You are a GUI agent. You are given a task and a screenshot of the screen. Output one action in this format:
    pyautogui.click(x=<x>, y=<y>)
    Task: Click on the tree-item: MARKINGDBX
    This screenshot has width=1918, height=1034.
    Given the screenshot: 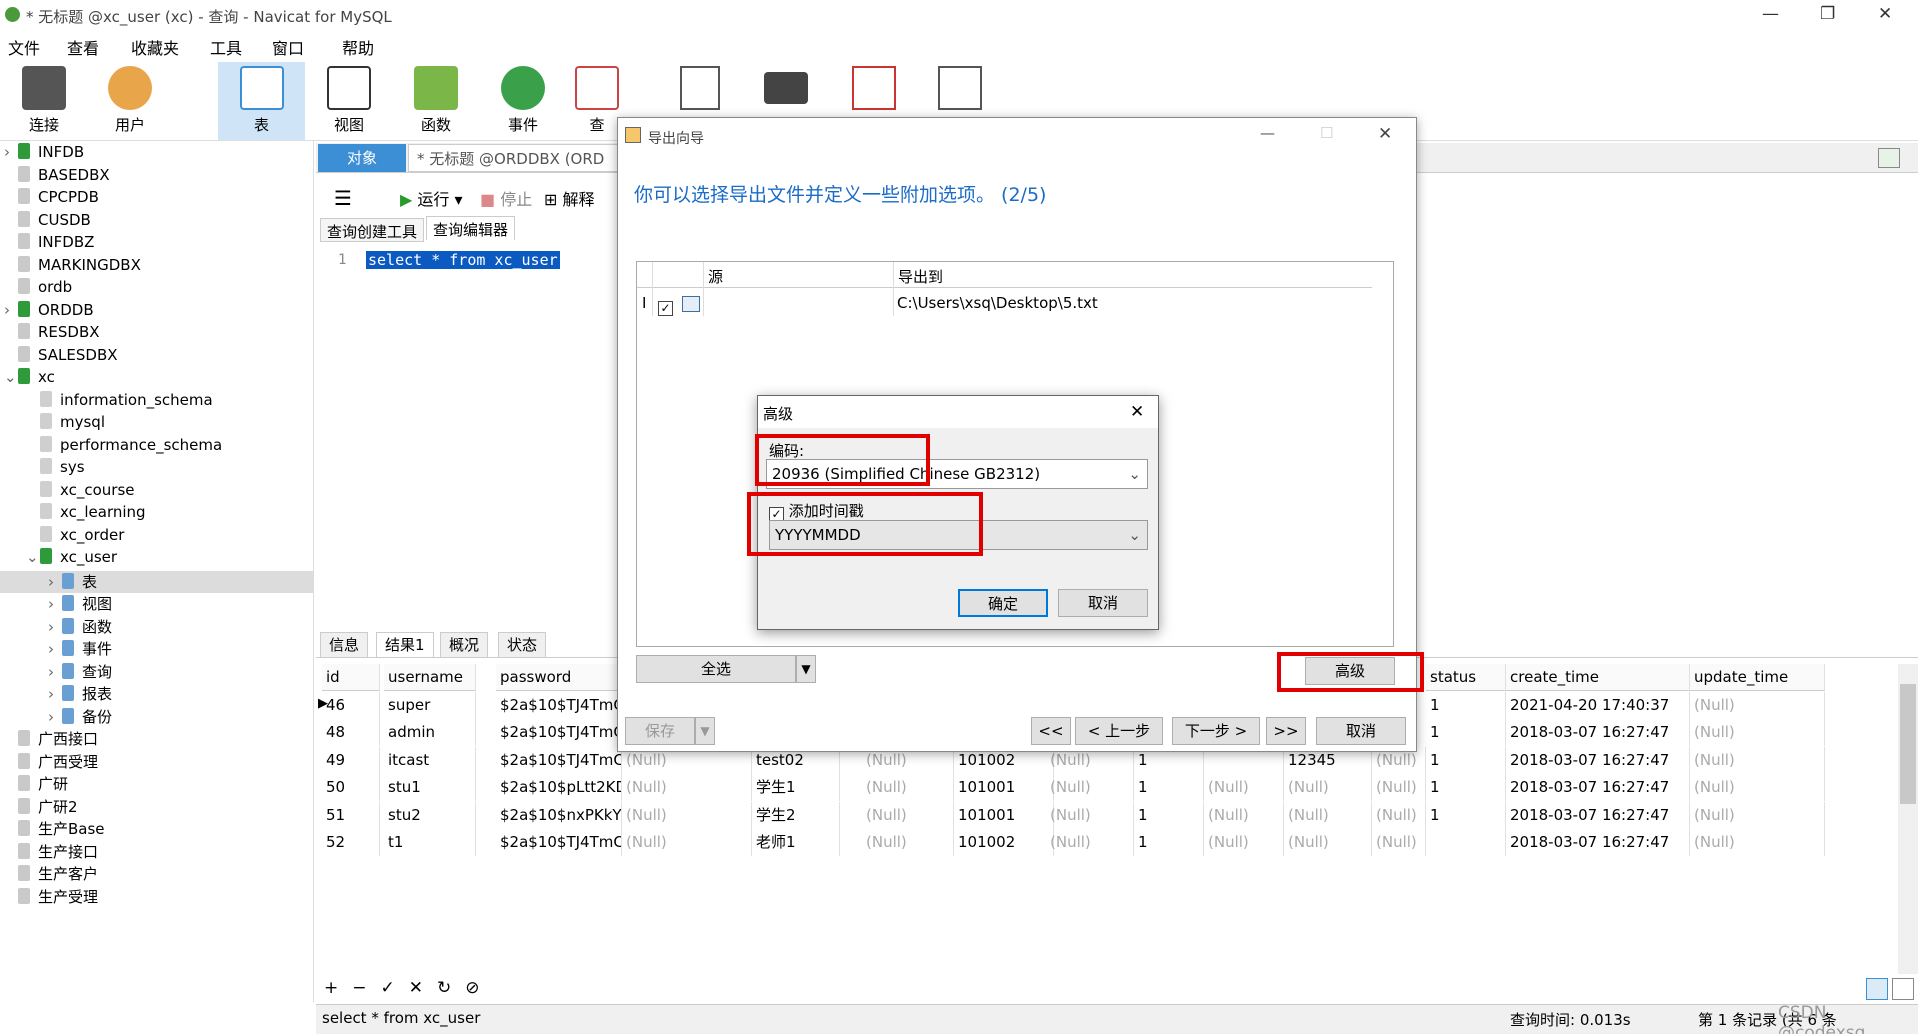 What is the action you would take?
    pyautogui.click(x=72, y=266)
    